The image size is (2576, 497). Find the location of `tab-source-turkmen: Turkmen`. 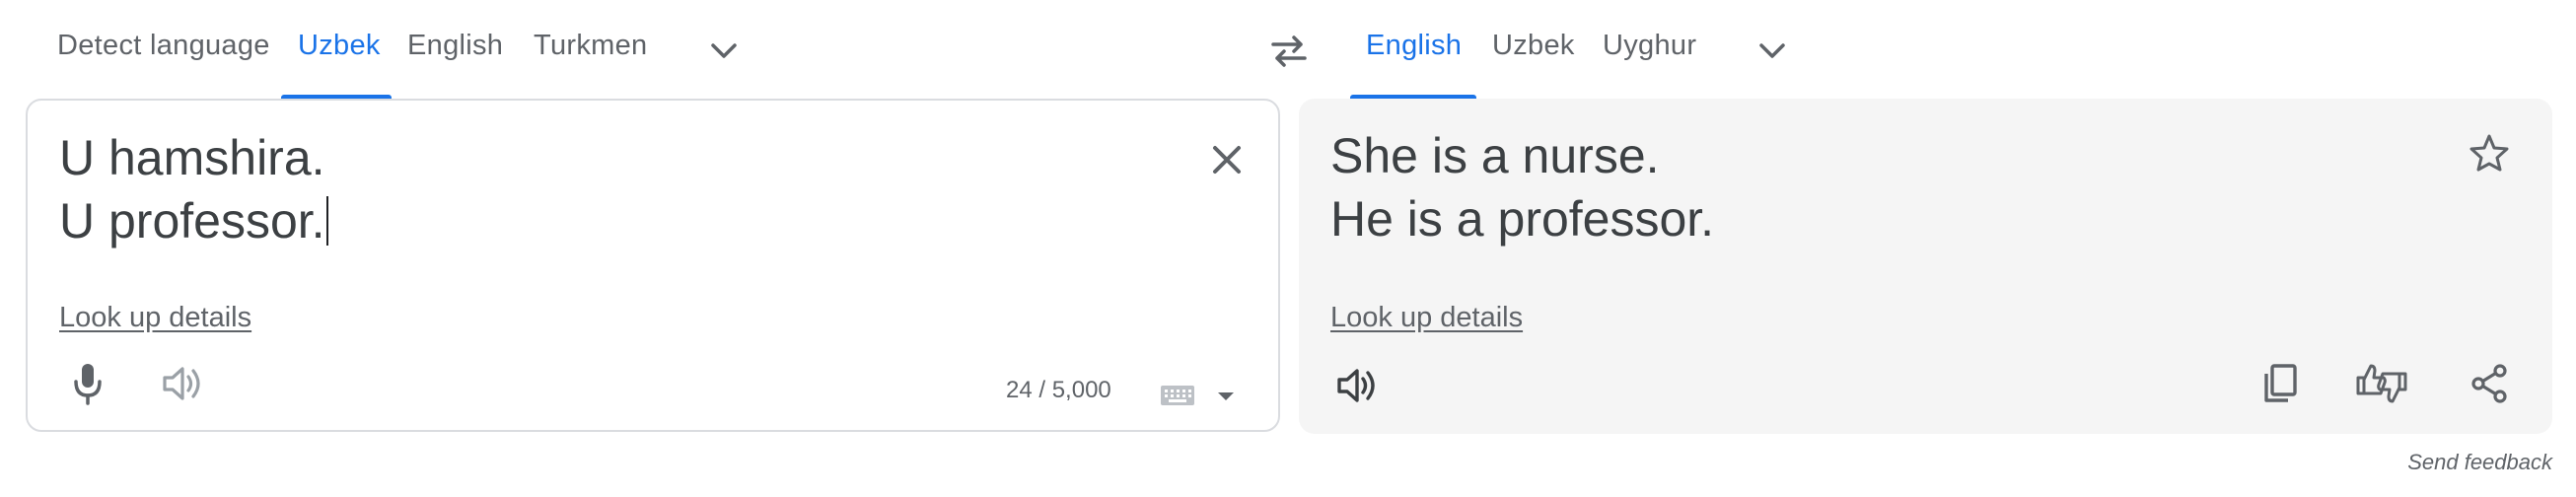

tab-source-turkmen: Turkmen is located at coordinates (590, 46).